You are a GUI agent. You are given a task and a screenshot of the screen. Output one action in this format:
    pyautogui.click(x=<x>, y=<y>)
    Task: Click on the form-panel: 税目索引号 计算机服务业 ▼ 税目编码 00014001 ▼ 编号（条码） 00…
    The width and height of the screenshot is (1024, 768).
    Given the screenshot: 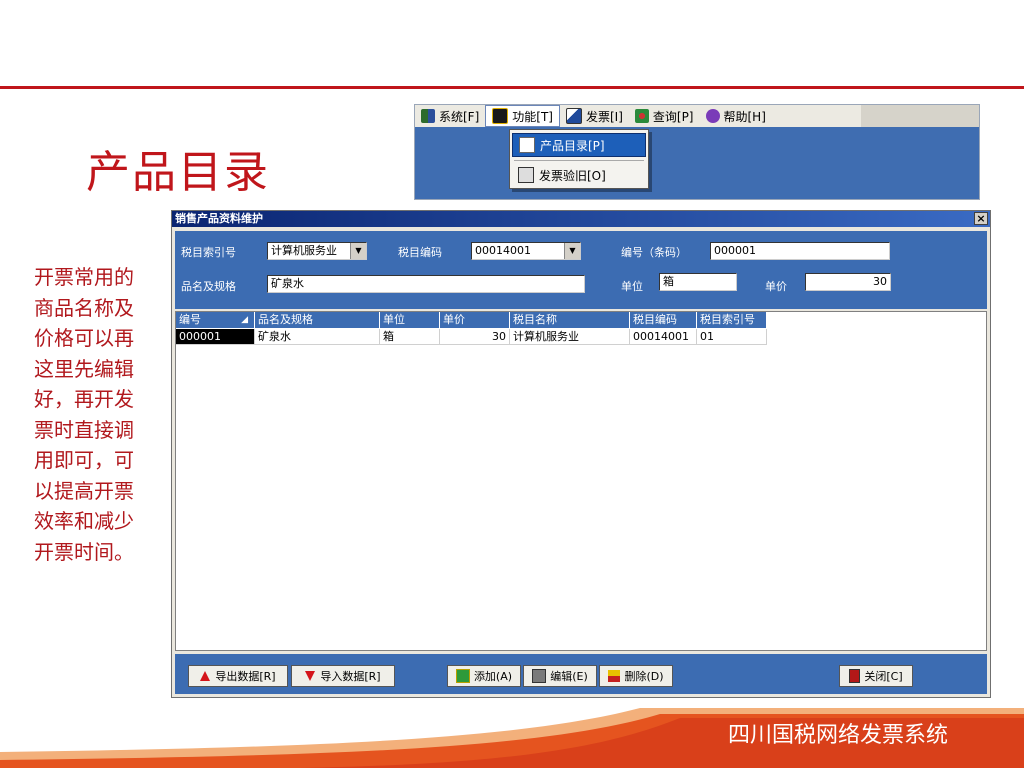 What is the action you would take?
    pyautogui.click(x=581, y=270)
    